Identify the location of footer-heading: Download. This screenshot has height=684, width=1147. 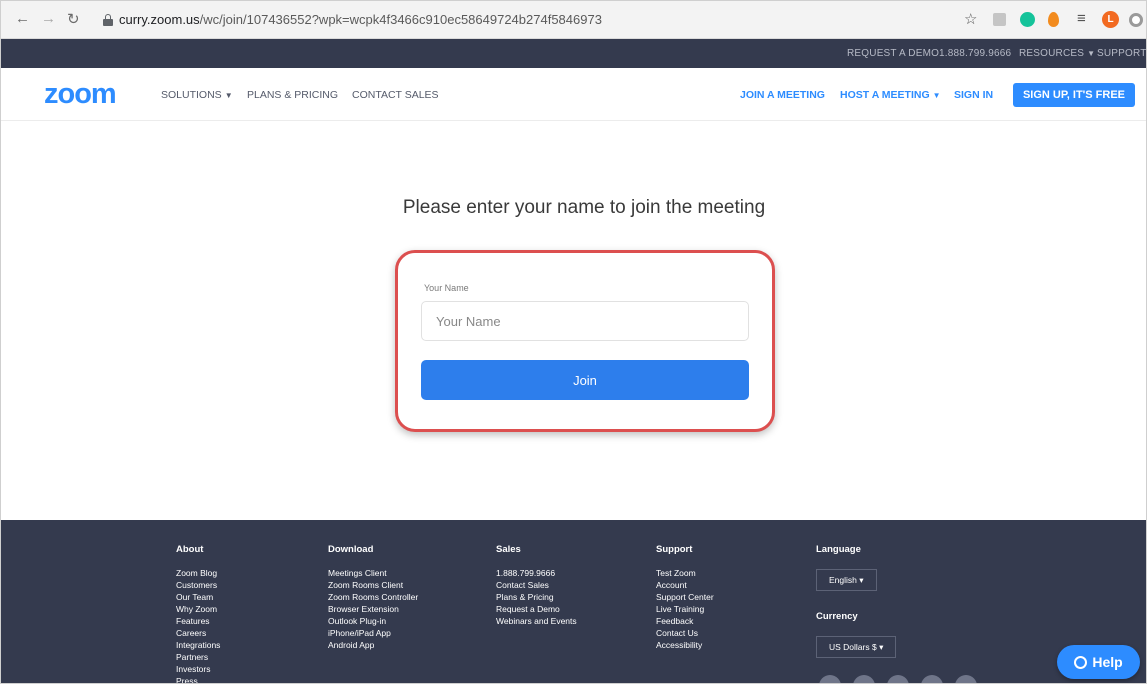
(351, 549).